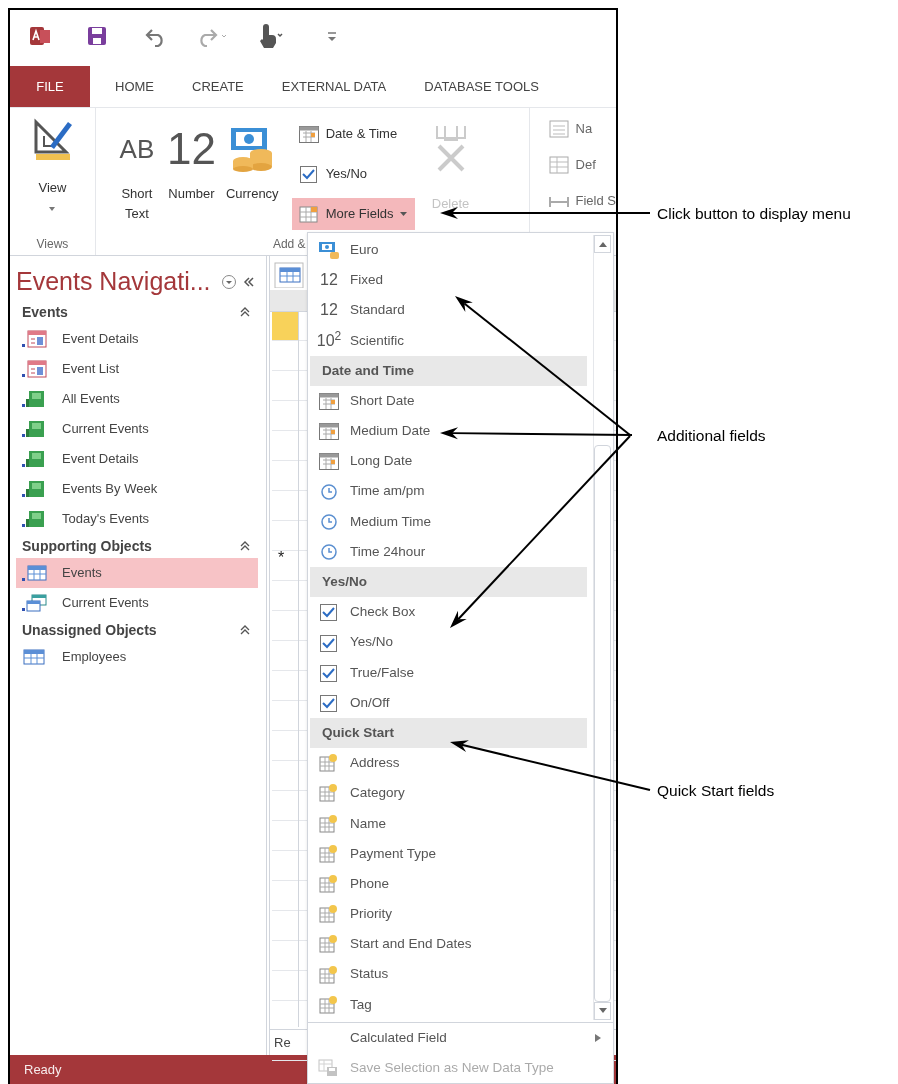 This screenshot has height=1084, width=898. What do you see at coordinates (451, 280) in the screenshot?
I see `menu-item: 12 Fixed` at bounding box center [451, 280].